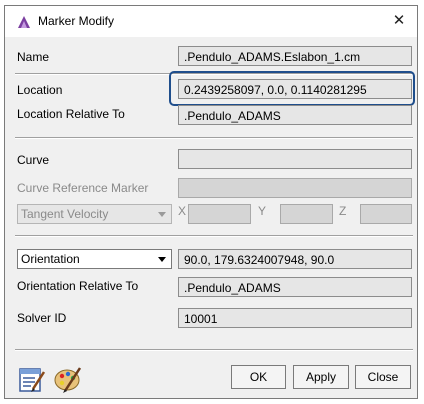 This screenshot has width=424, height=404. Describe the element at coordinates (258, 377) in the screenshot. I see `ok-button: OK` at that location.